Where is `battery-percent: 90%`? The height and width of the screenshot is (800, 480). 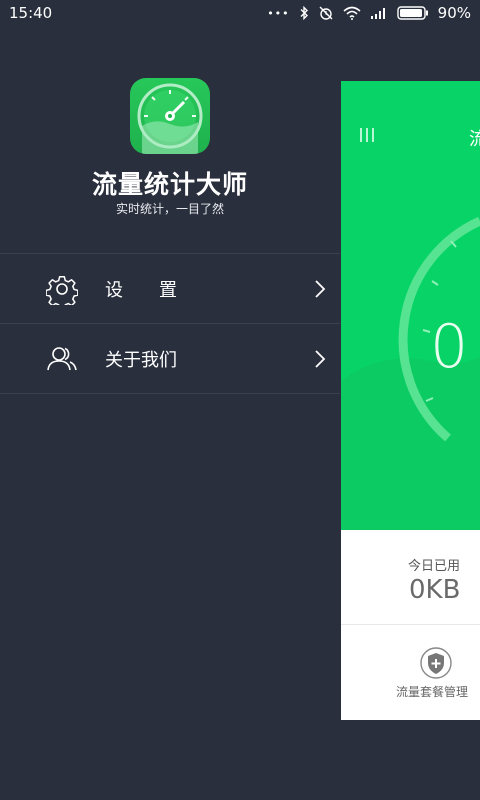
battery-percent: 90% is located at coordinates (454, 13).